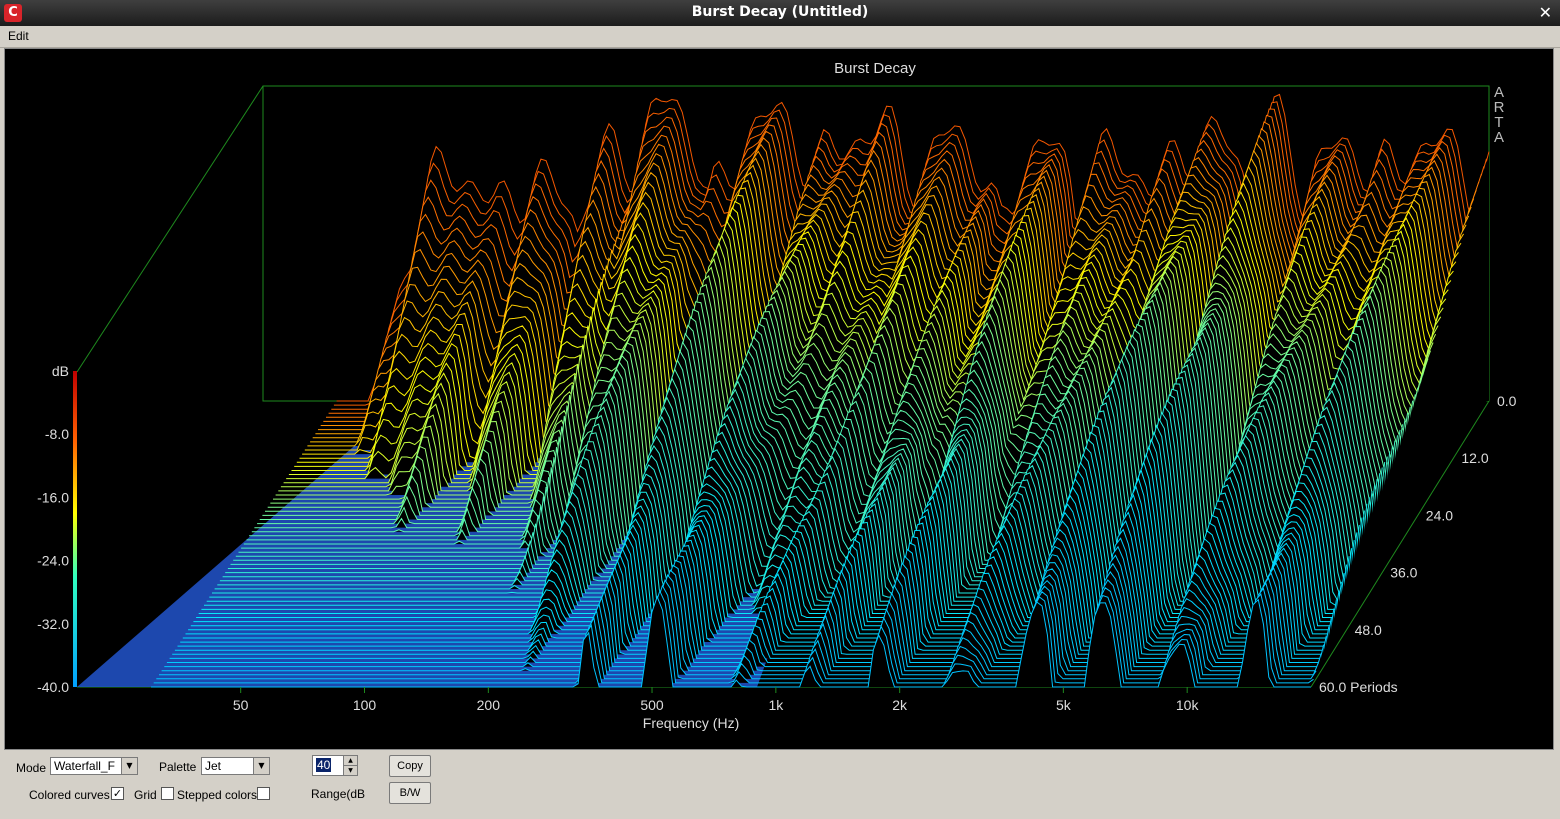  What do you see at coordinates (410, 766) in the screenshot?
I see `copy-button: Copy` at bounding box center [410, 766].